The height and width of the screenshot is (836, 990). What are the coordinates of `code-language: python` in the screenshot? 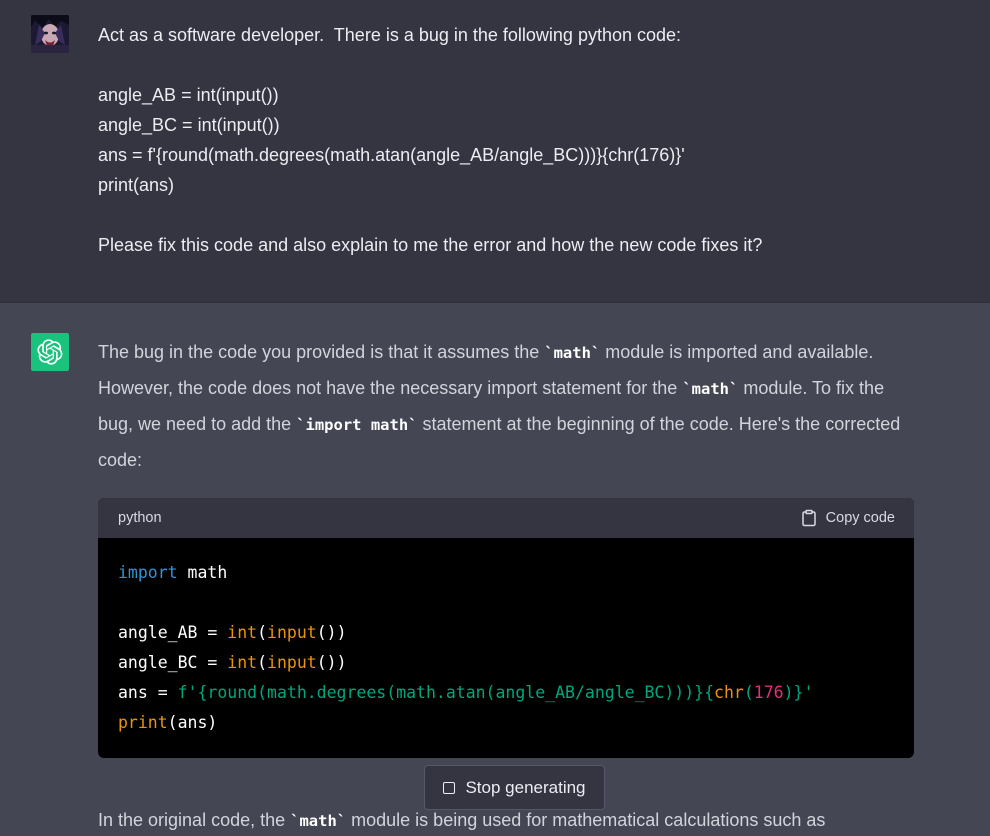 It's located at (140, 518).